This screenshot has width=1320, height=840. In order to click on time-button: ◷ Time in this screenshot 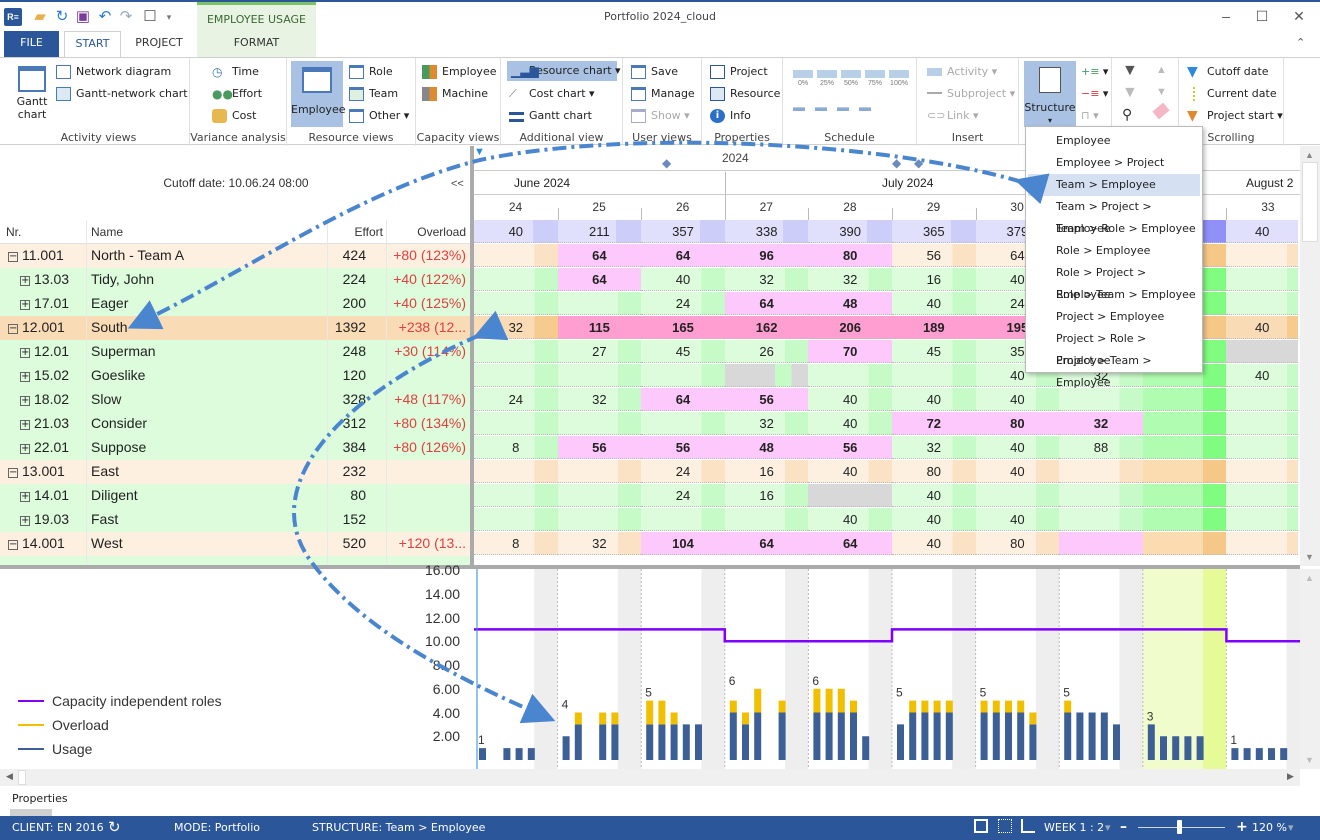, I will do `click(235, 72)`.